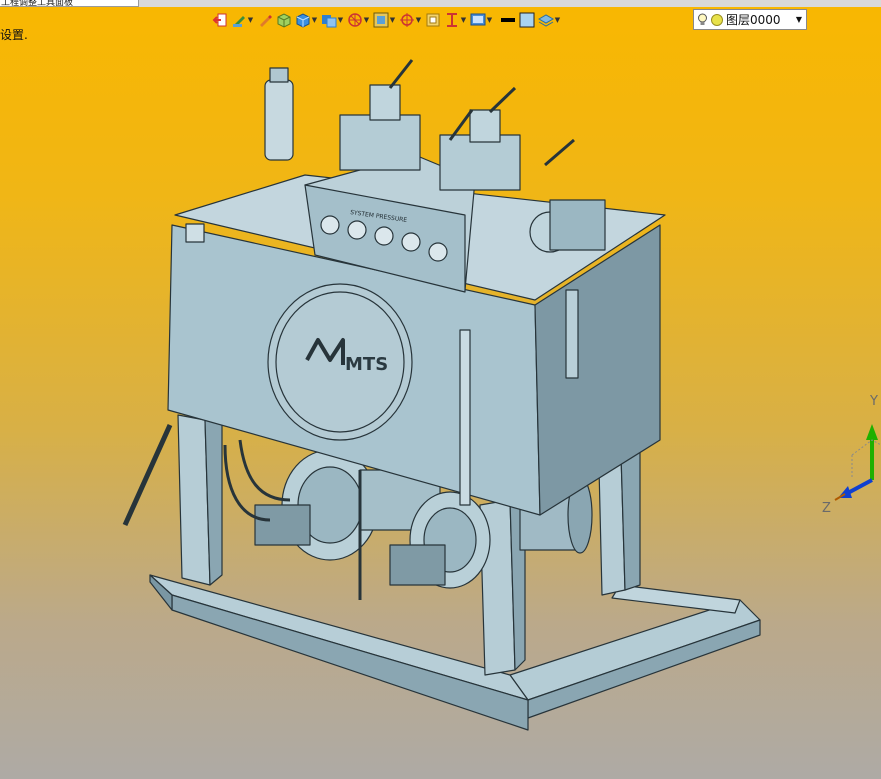 Image resolution: width=881 pixels, height=779 pixels. What do you see at coordinates (826, 508) in the screenshot?
I see `axis-z-label: Z` at bounding box center [826, 508].